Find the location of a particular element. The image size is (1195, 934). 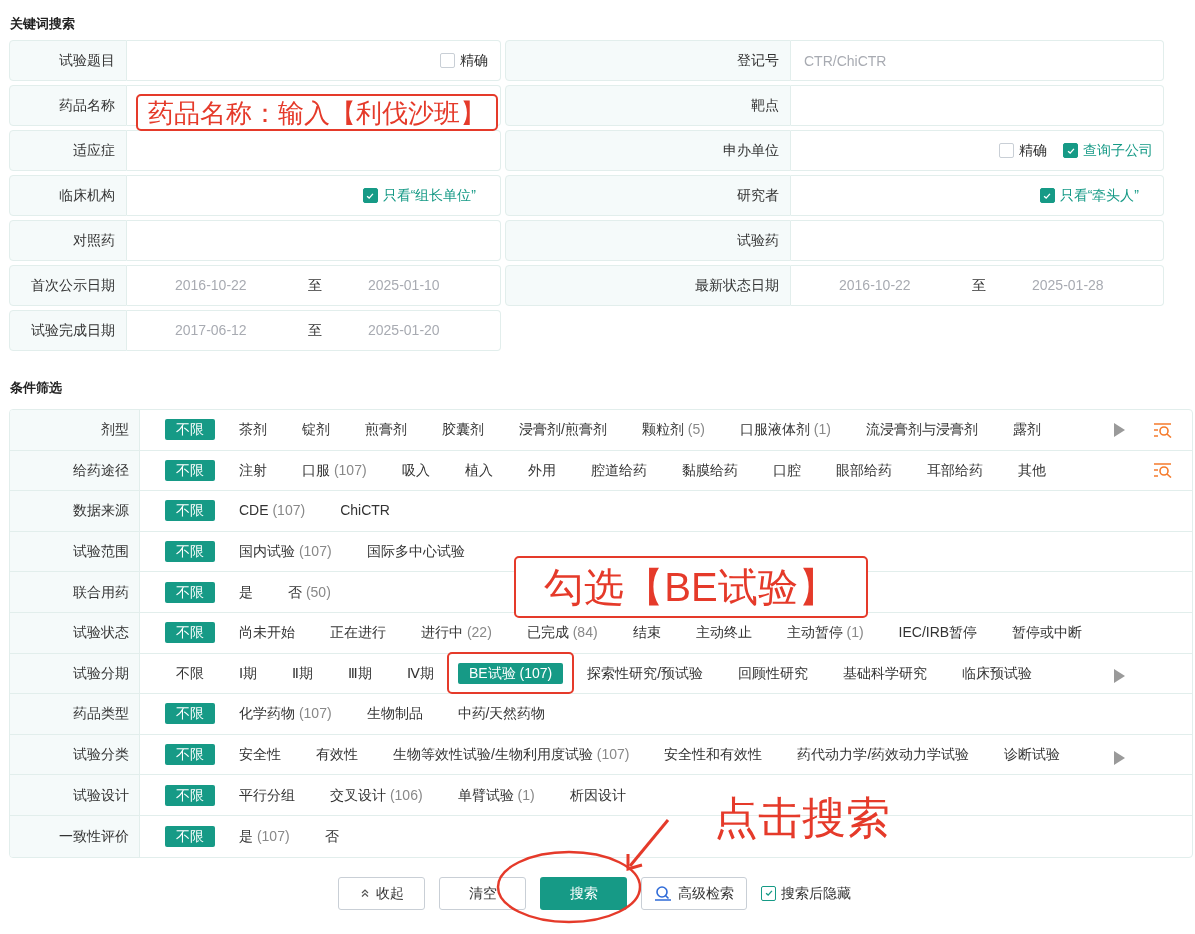

filter-option: 基础科学研究 is located at coordinates (885, 673).